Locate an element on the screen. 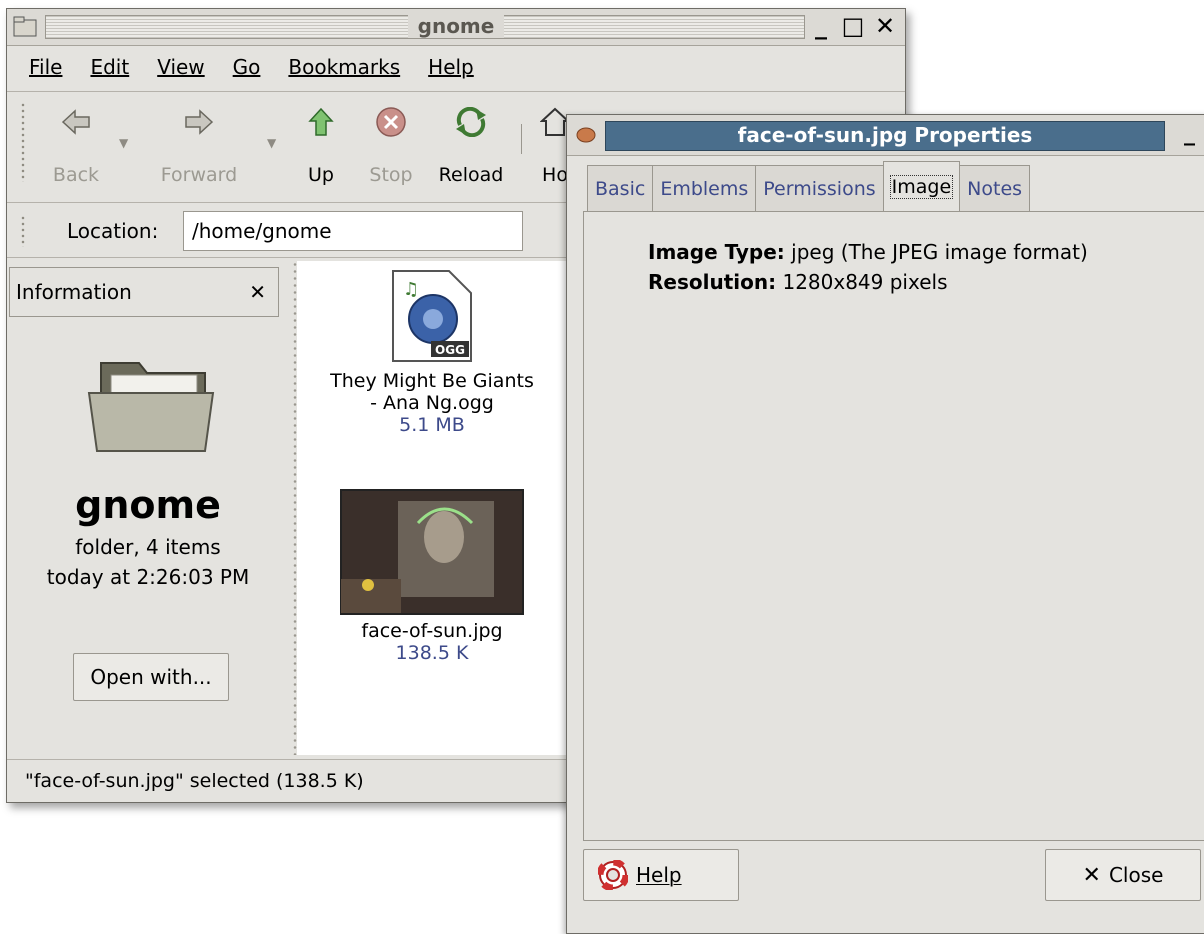  up-arrow-icon is located at coordinates (321, 122).